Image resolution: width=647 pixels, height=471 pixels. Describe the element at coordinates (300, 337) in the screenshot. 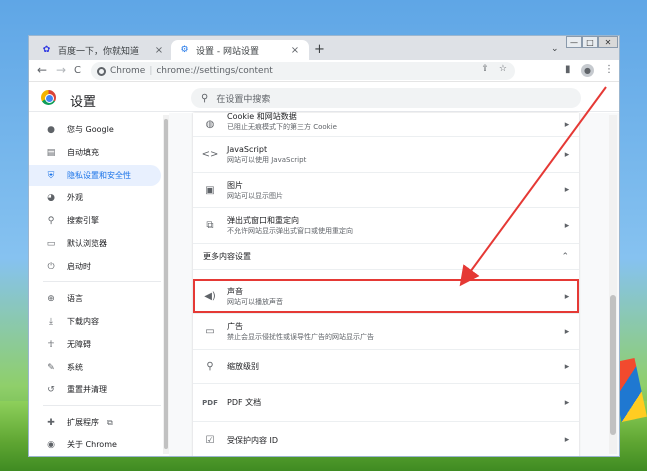

I see `row-subtitle: 禁止会显示侵扰性或误导性广告的网站显示广告` at that location.